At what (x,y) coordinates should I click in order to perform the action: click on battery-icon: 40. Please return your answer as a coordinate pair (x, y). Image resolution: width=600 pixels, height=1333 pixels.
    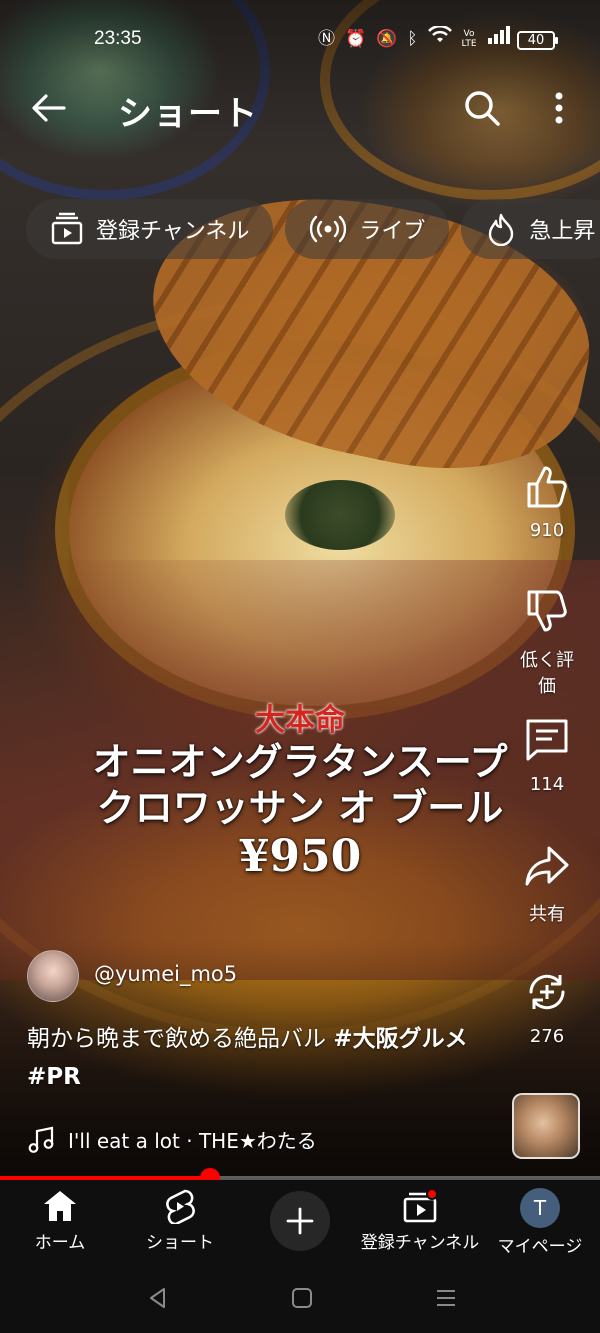
    Looking at the image, I should click on (537, 40).